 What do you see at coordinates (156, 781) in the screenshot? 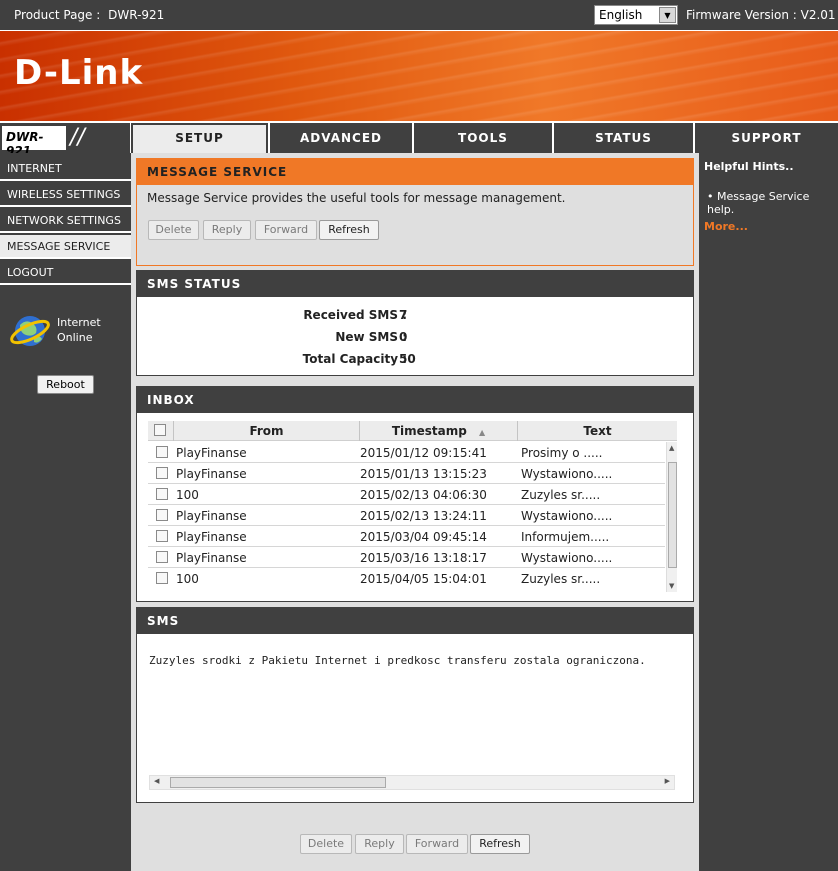
I see `scroll-left-icon: ◀` at bounding box center [156, 781].